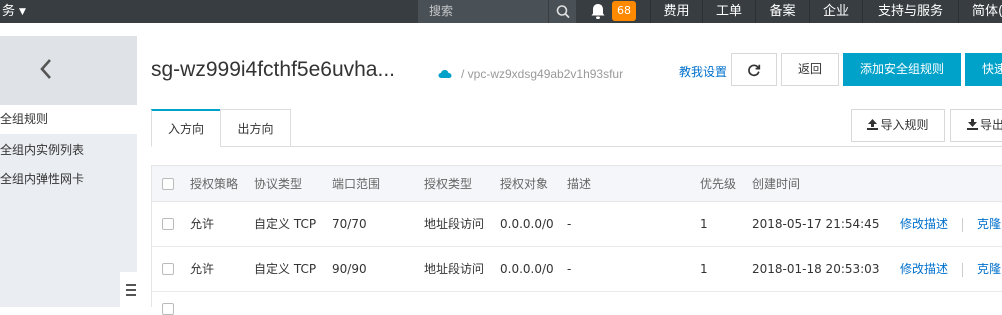 Image resolution: width=1002 pixels, height=315 pixels. What do you see at coordinates (776, 184) in the screenshot?
I see `column-header-created-time: 创建时间` at bounding box center [776, 184].